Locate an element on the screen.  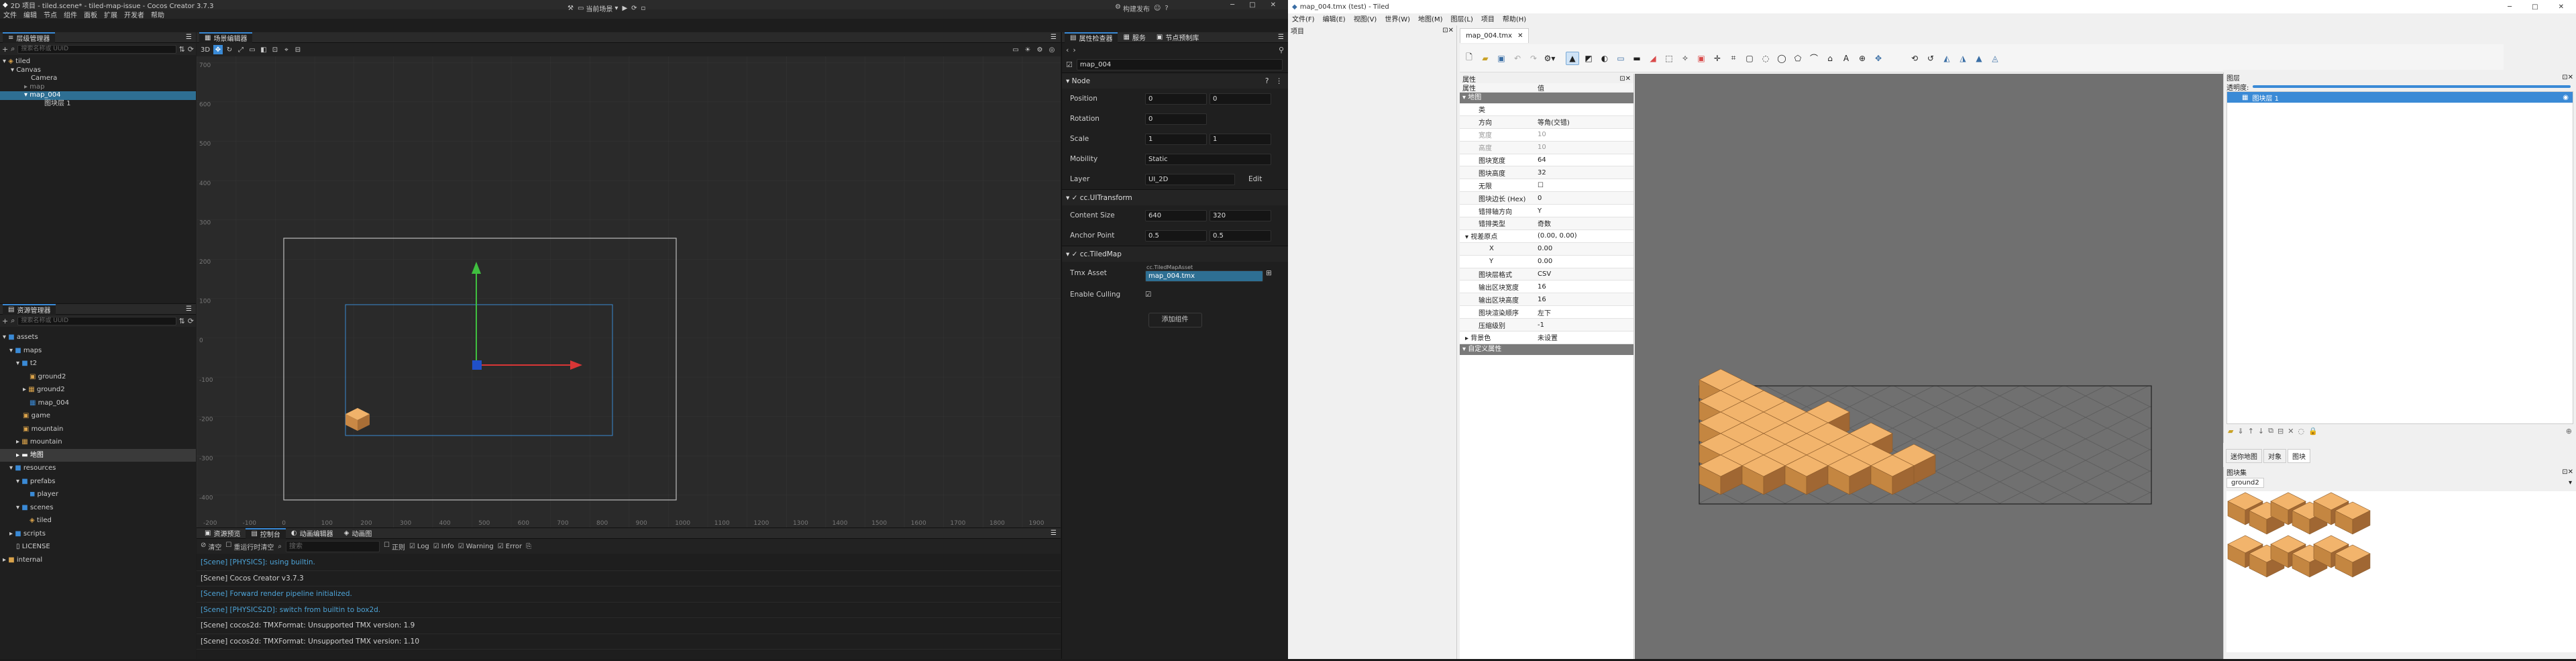
pivot-icon: ◧ is located at coordinates (263, 49).